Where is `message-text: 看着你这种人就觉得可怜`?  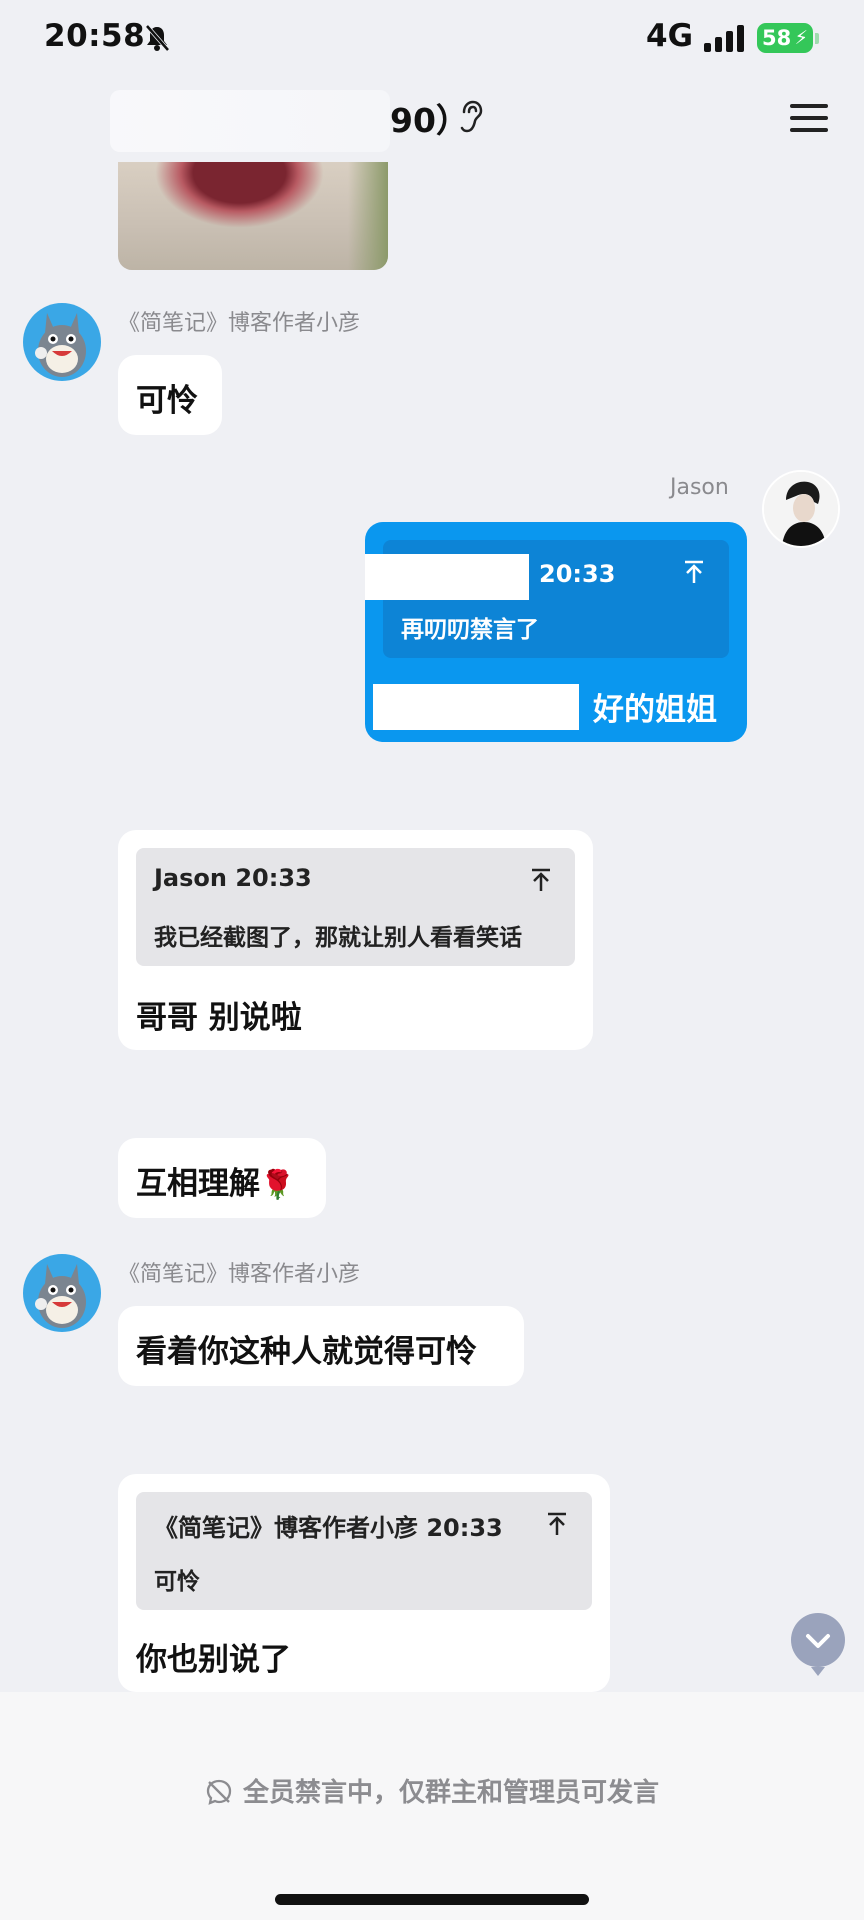
message-text: 看着你这种人就觉得可怜 is located at coordinates (306, 1352).